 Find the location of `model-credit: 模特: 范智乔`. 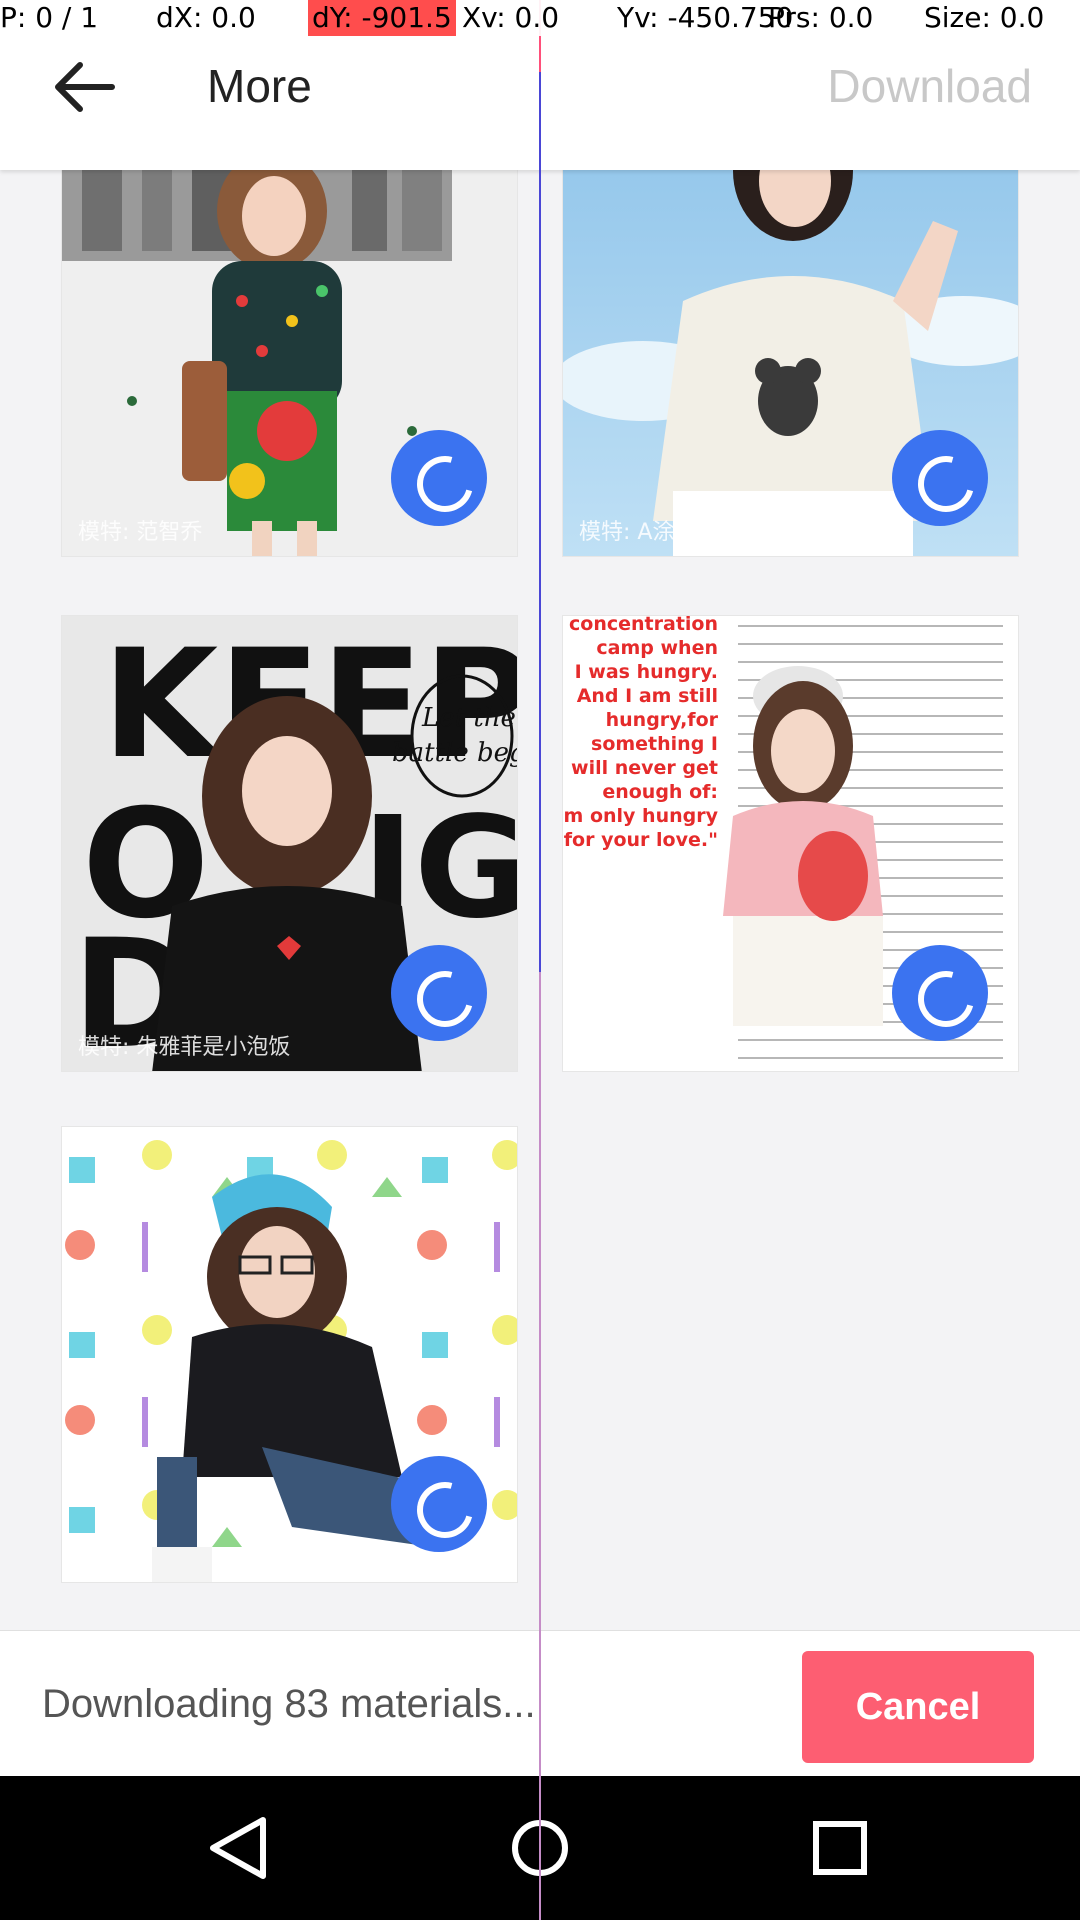

model-credit: 模特: 范智乔 is located at coordinates (140, 532).